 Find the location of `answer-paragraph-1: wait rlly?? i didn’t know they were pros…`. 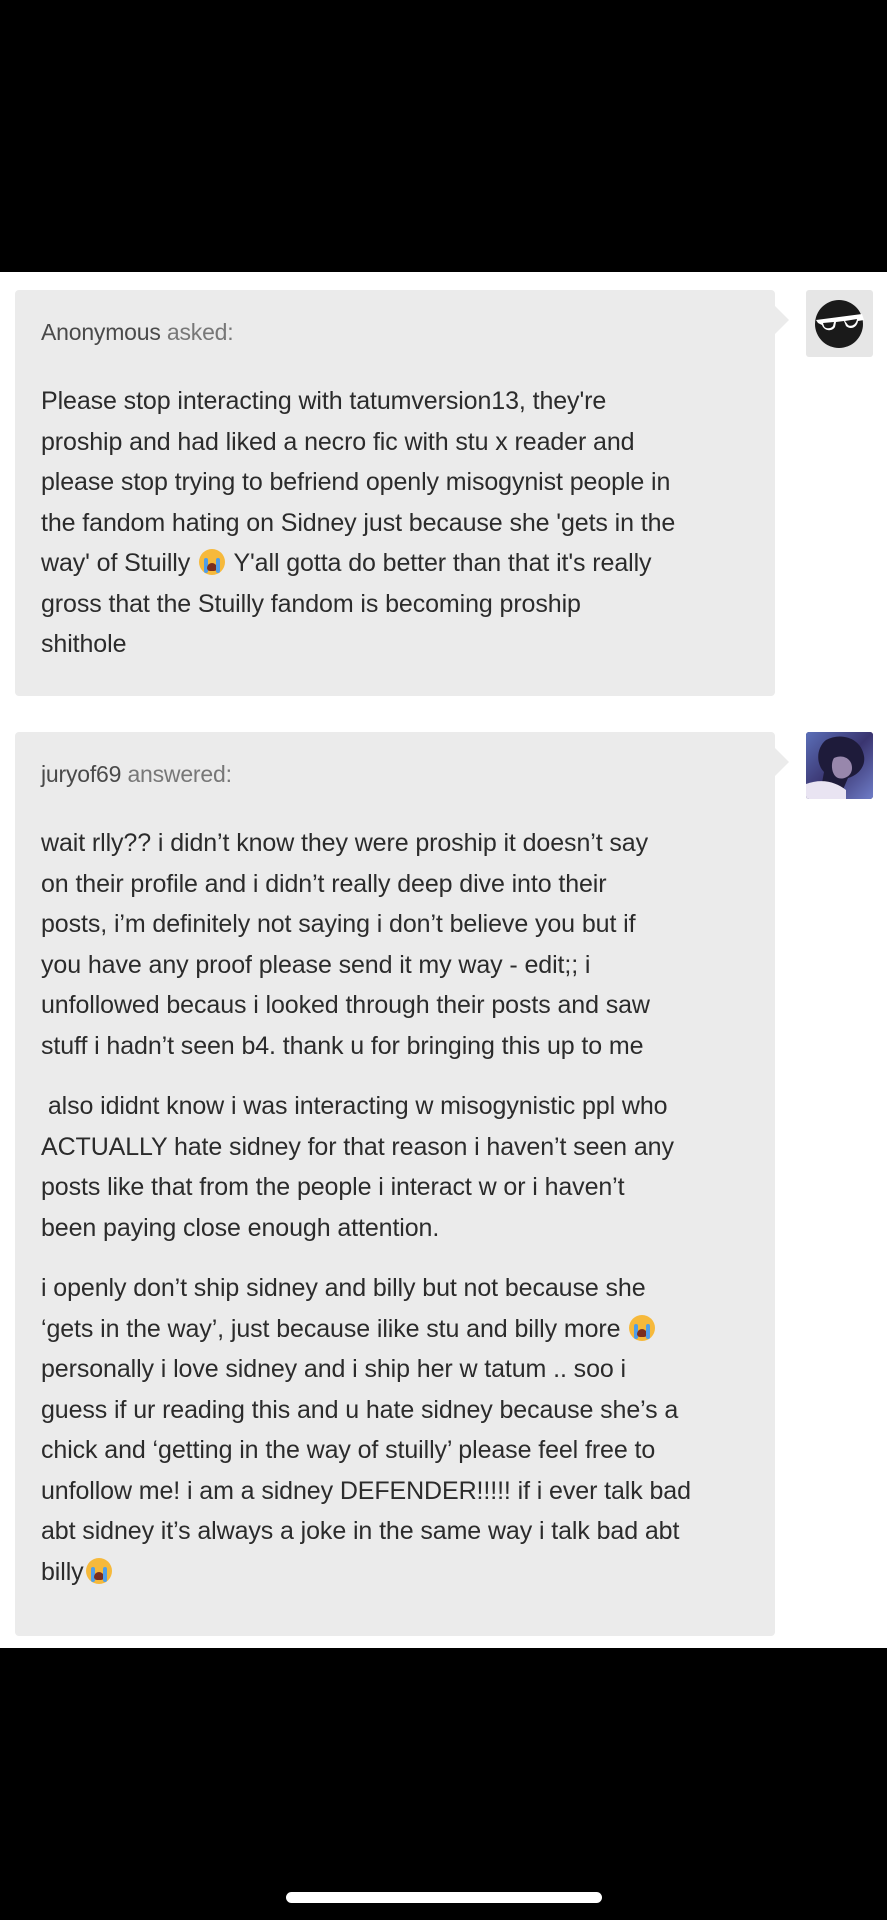

answer-paragraph-1: wait rlly?? i didn’t know they were pros… is located at coordinates (395, 944).